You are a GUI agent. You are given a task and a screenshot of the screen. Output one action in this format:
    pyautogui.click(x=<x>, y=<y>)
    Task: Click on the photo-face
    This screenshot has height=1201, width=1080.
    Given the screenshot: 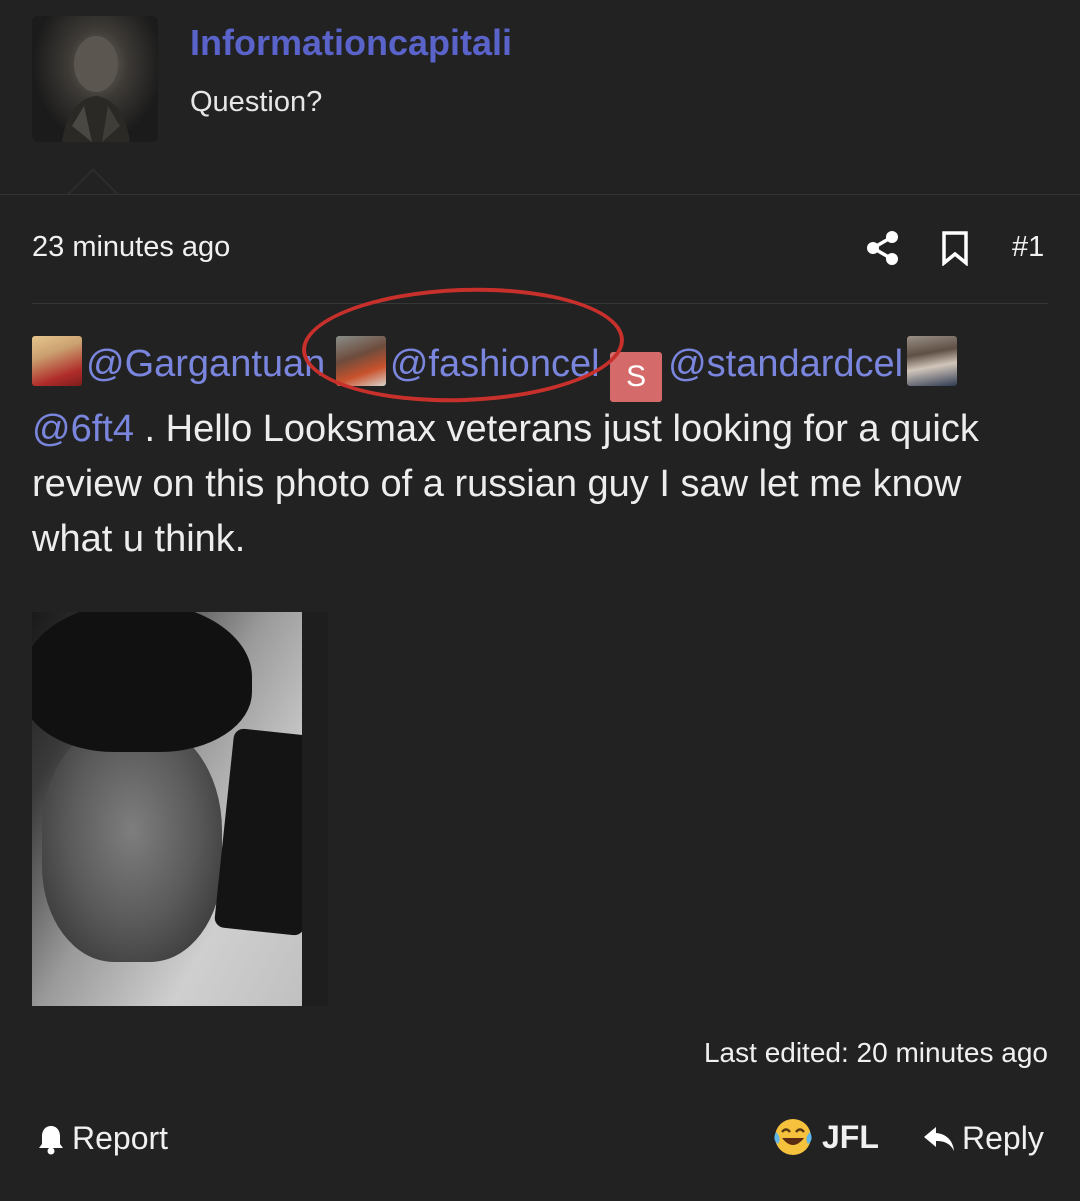 What is the action you would take?
    pyautogui.click(x=132, y=842)
    